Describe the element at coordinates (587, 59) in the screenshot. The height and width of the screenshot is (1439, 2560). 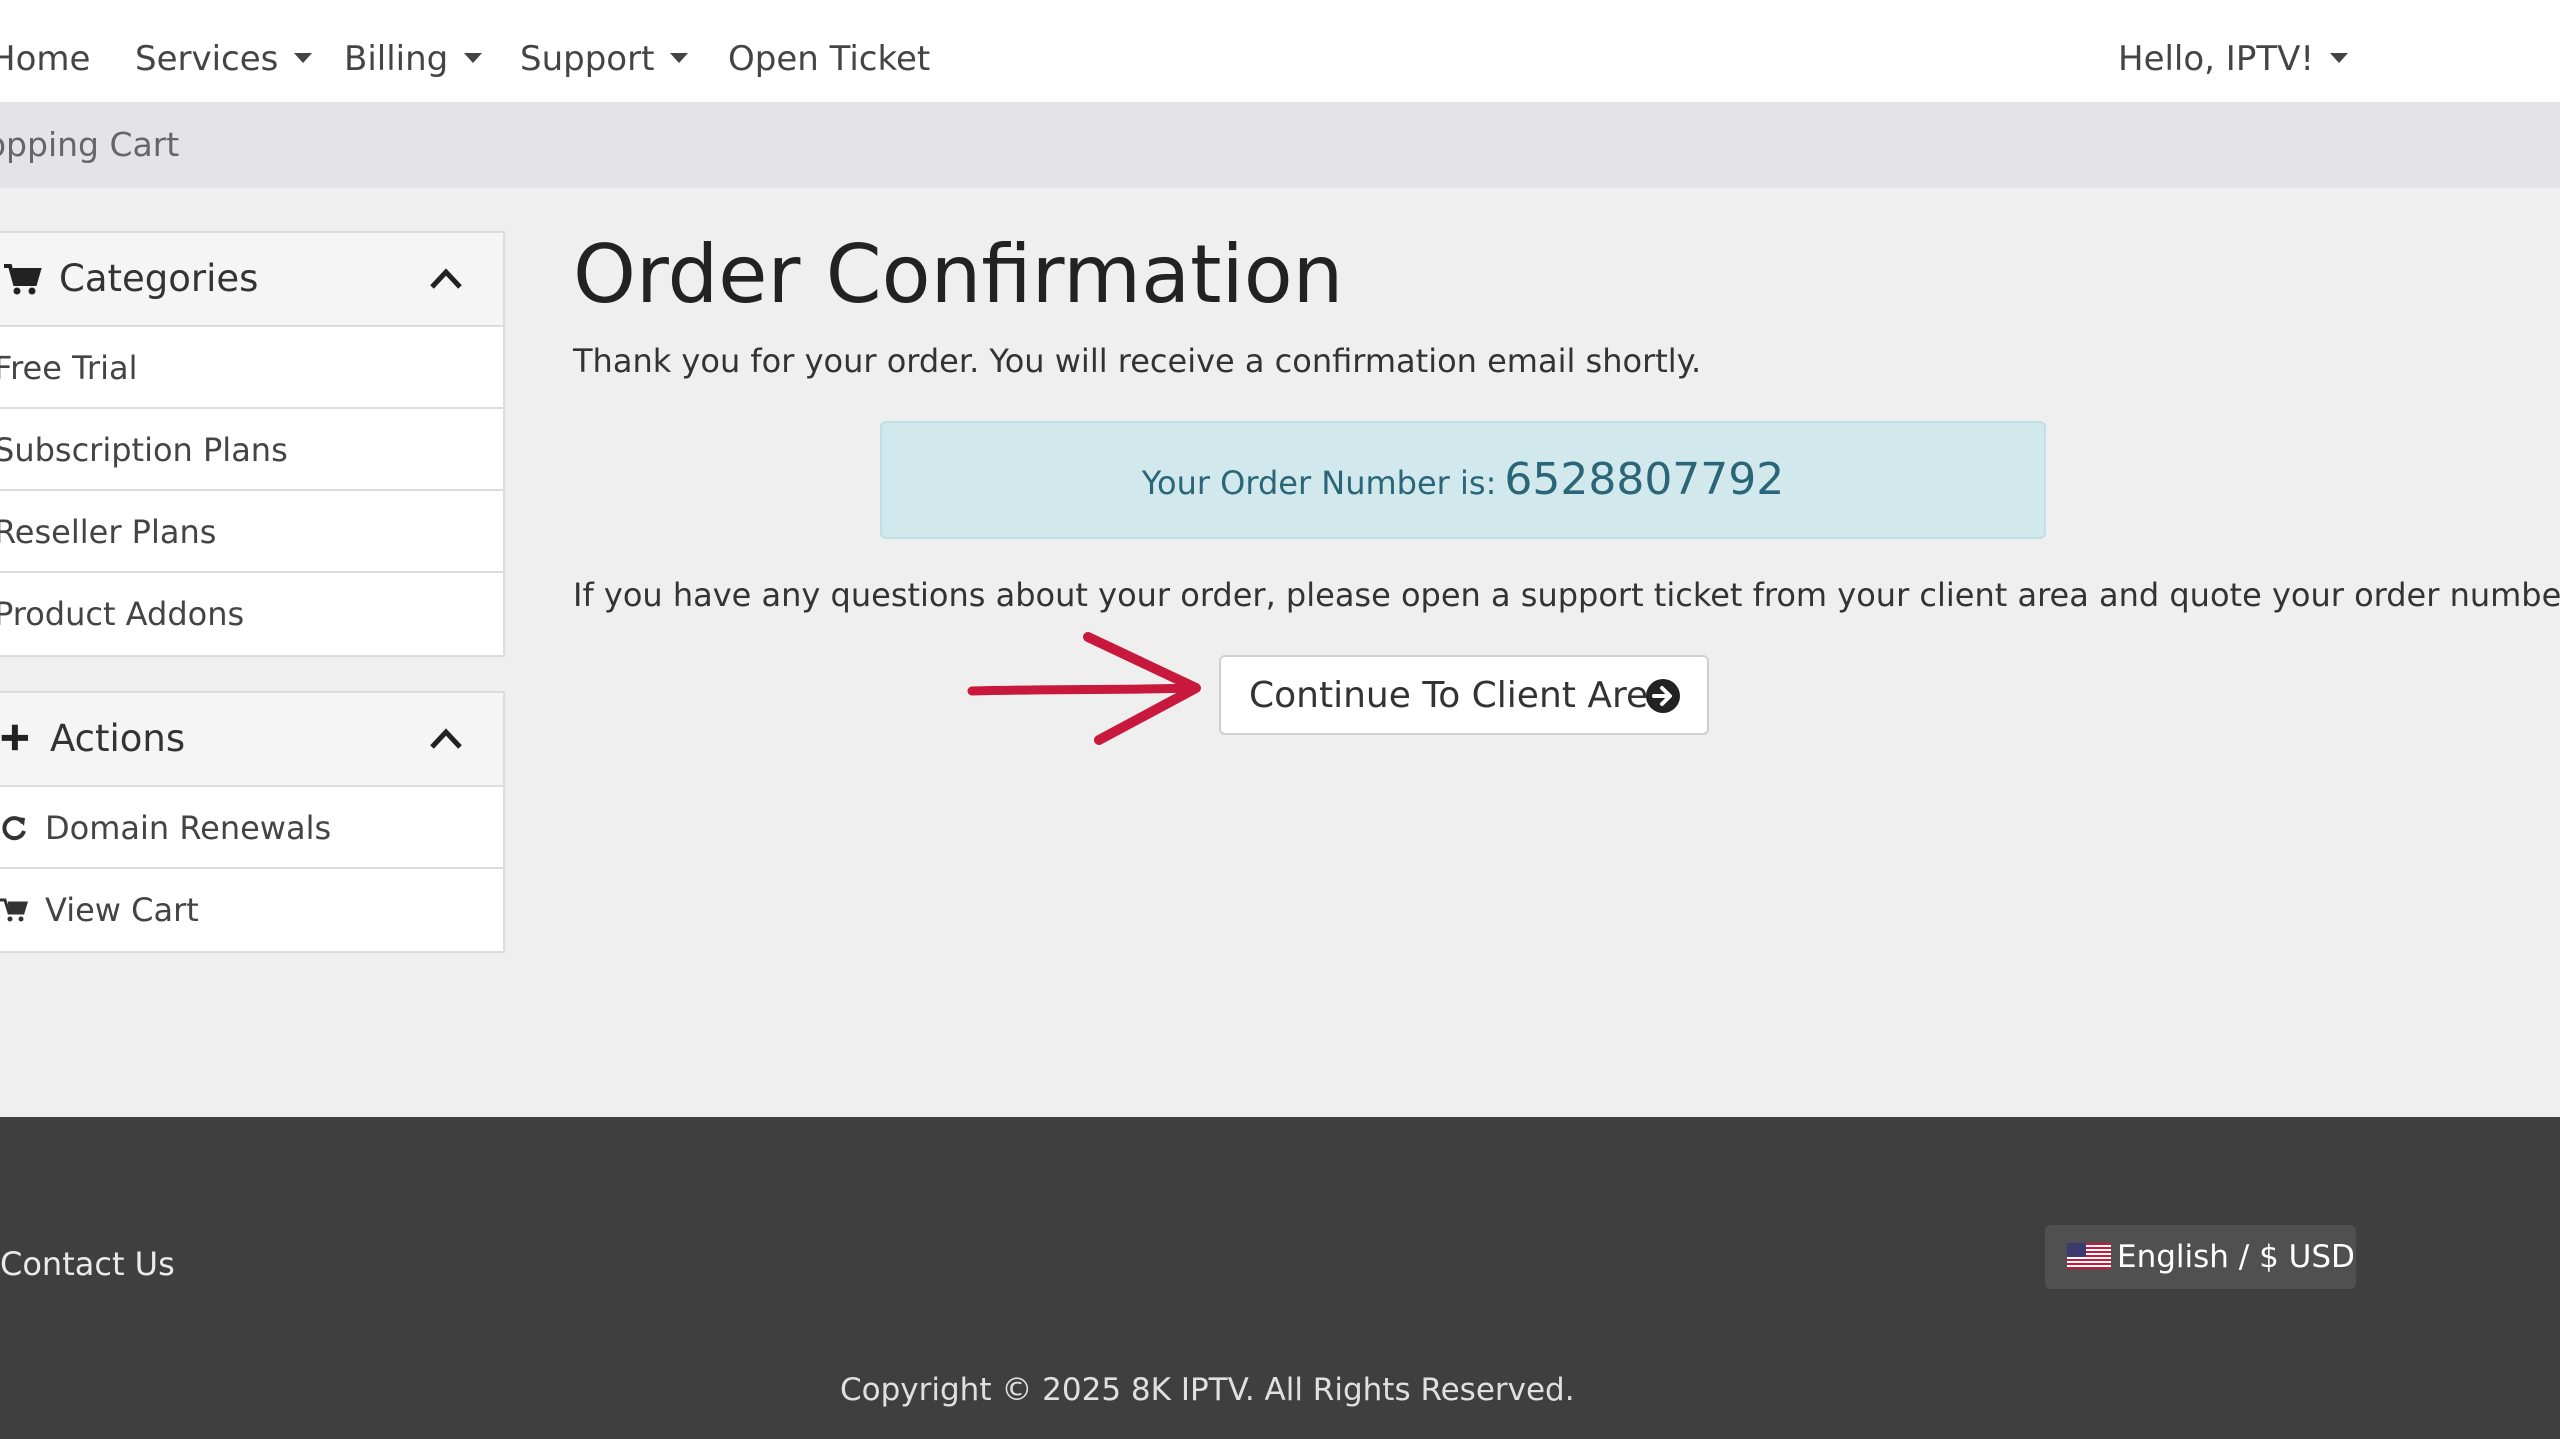
I see `nav-support-label: Support` at that location.